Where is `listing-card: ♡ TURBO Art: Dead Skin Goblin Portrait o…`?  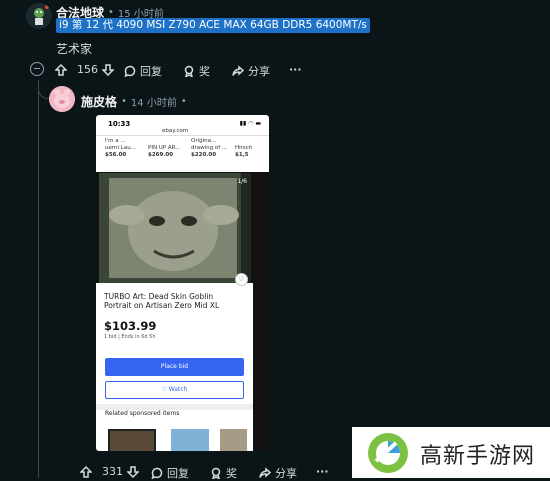
listing-card: ♡ TURBO Art: Dead Skin Goblin Portrait o… is located at coordinates (174, 362).